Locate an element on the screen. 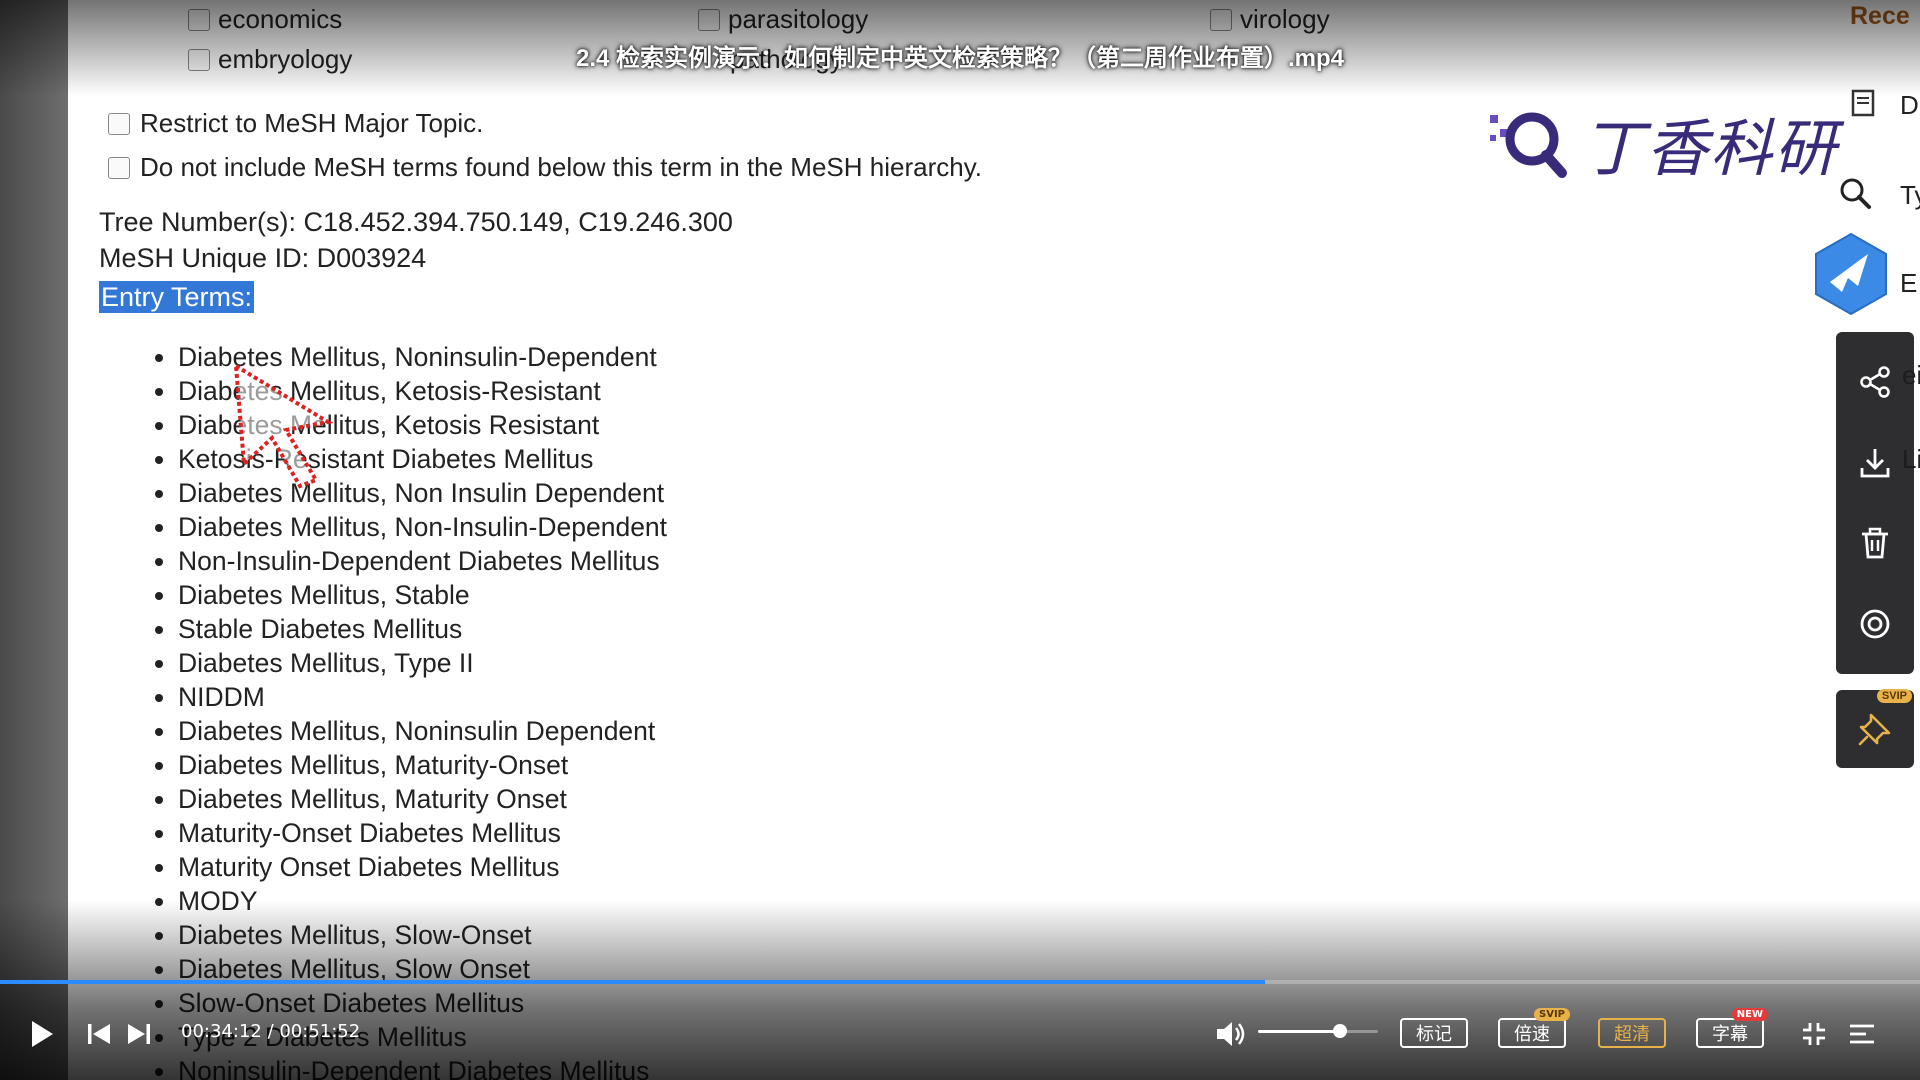  speed-button: 倍速 SVIP is located at coordinates (1534, 1028).